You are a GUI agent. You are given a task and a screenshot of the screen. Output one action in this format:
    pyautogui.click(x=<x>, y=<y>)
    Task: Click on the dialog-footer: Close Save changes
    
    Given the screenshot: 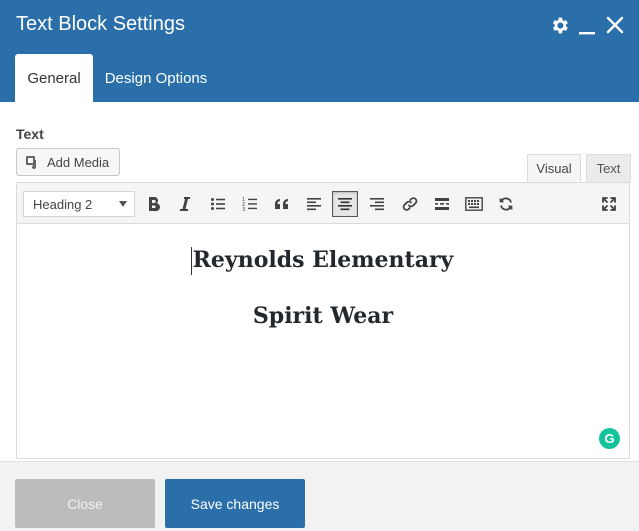 What is the action you would take?
    pyautogui.click(x=319, y=496)
    